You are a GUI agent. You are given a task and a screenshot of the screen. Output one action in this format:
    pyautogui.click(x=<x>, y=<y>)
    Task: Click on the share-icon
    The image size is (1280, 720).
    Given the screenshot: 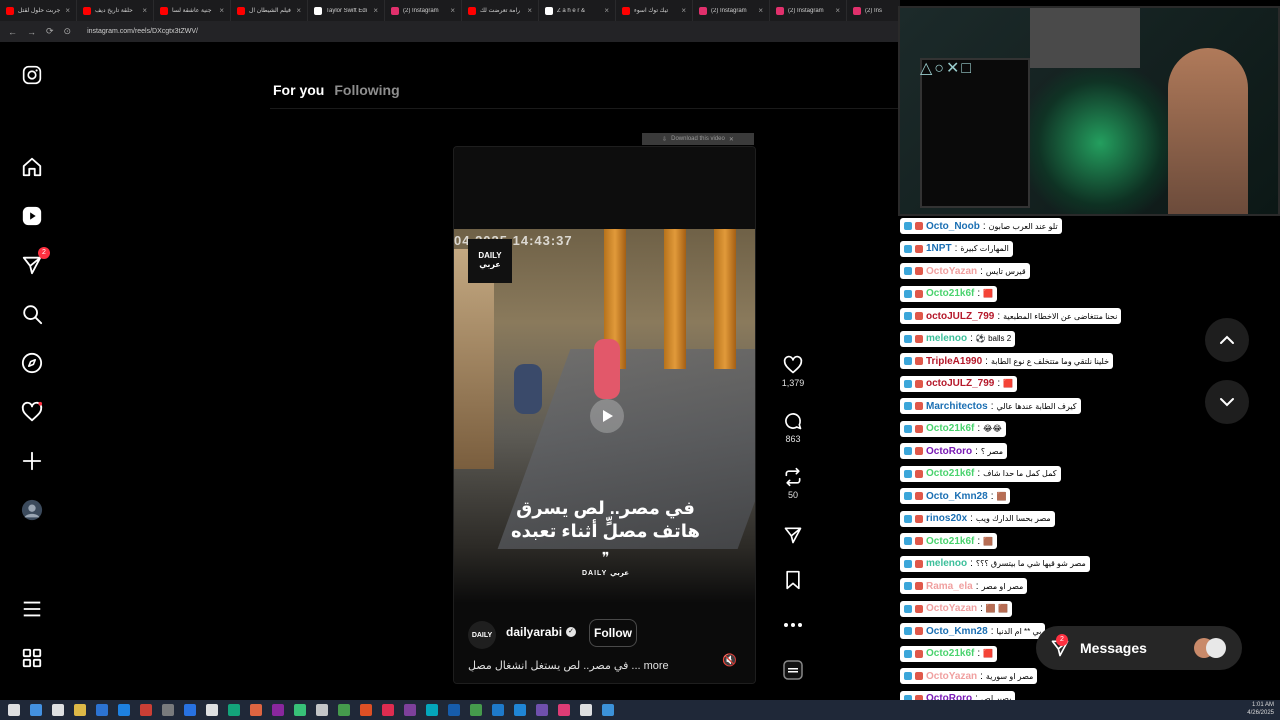 What is the action you would take?
    pyautogui.click(x=793, y=535)
    